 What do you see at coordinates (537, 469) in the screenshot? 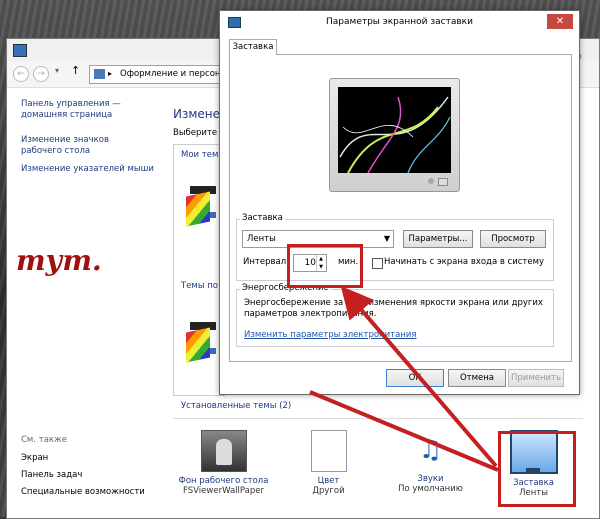
I see `annotation-box-screensaver` at bounding box center [537, 469].